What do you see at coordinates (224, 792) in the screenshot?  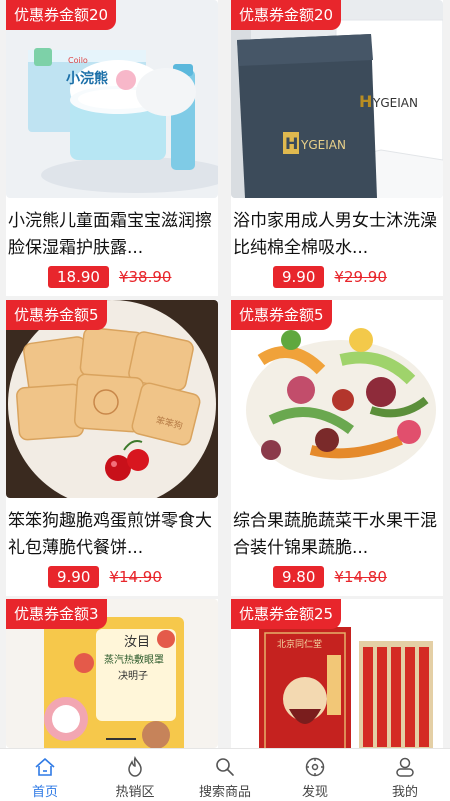 I see `tab-label: 搜索商品` at bounding box center [224, 792].